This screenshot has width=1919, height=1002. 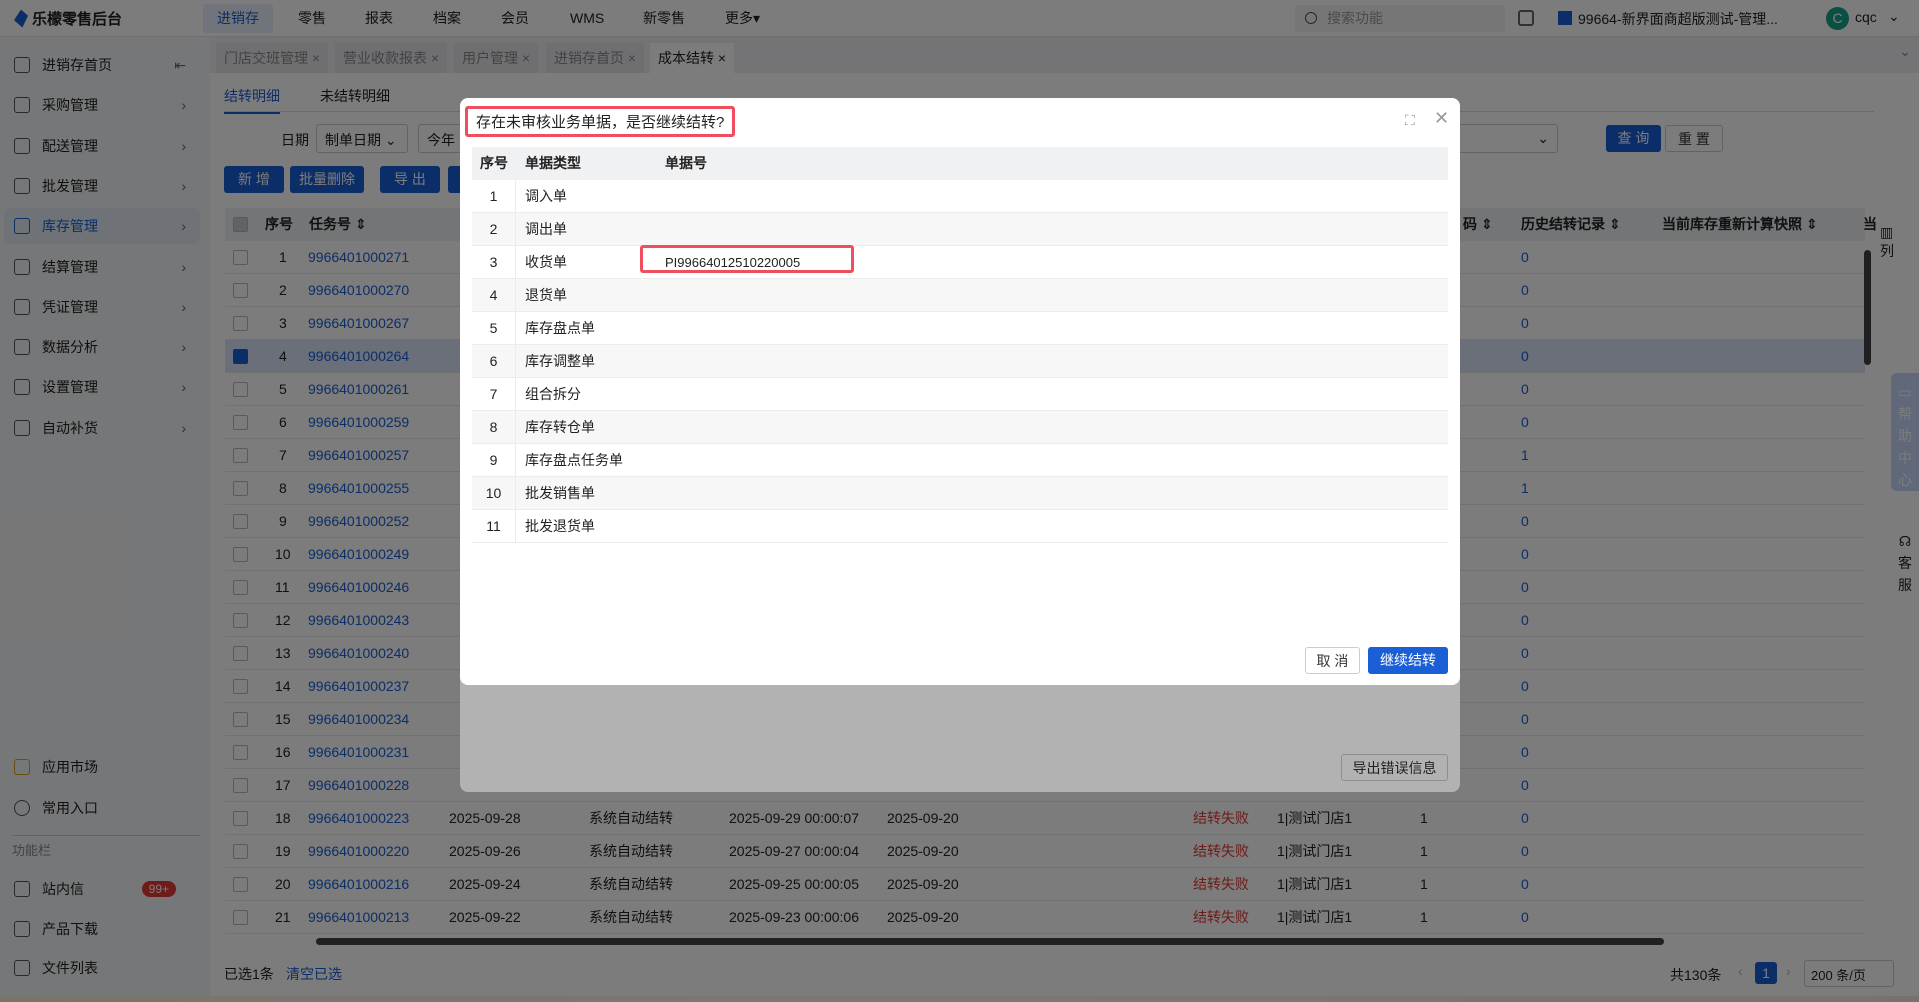 What do you see at coordinates (494, 526) in the screenshot?
I see `row-seq: 11` at bounding box center [494, 526].